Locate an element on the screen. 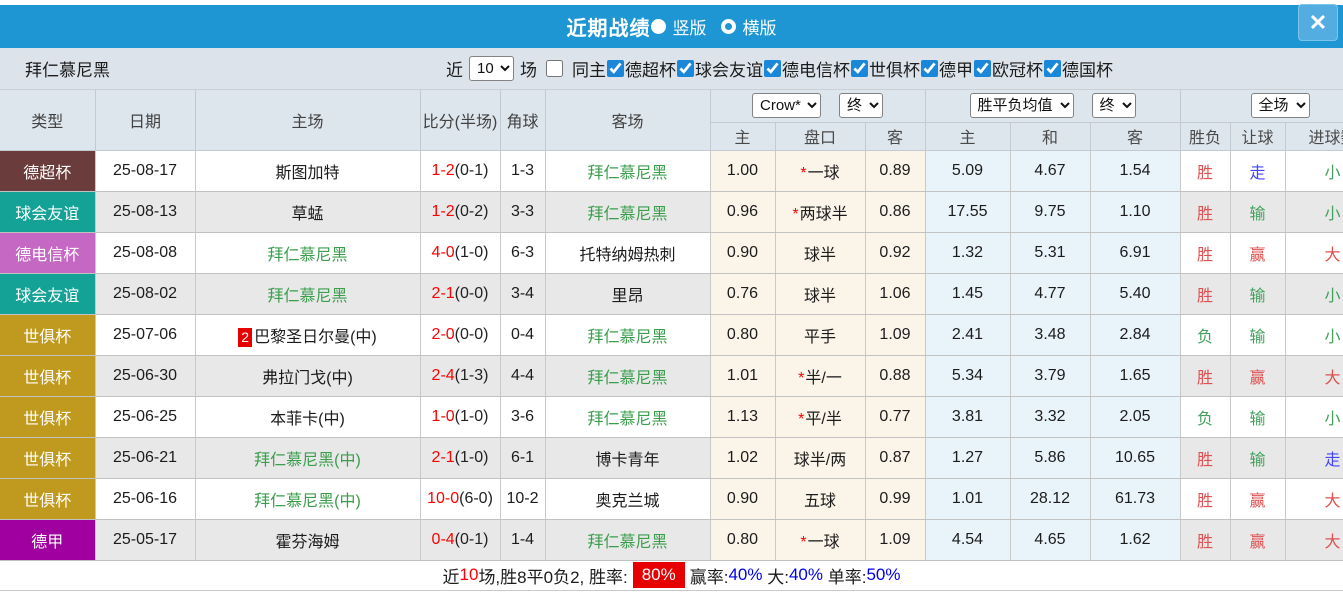 The height and width of the screenshot is (605, 1343). mean-home-cell: 1.32 is located at coordinates (968, 253).